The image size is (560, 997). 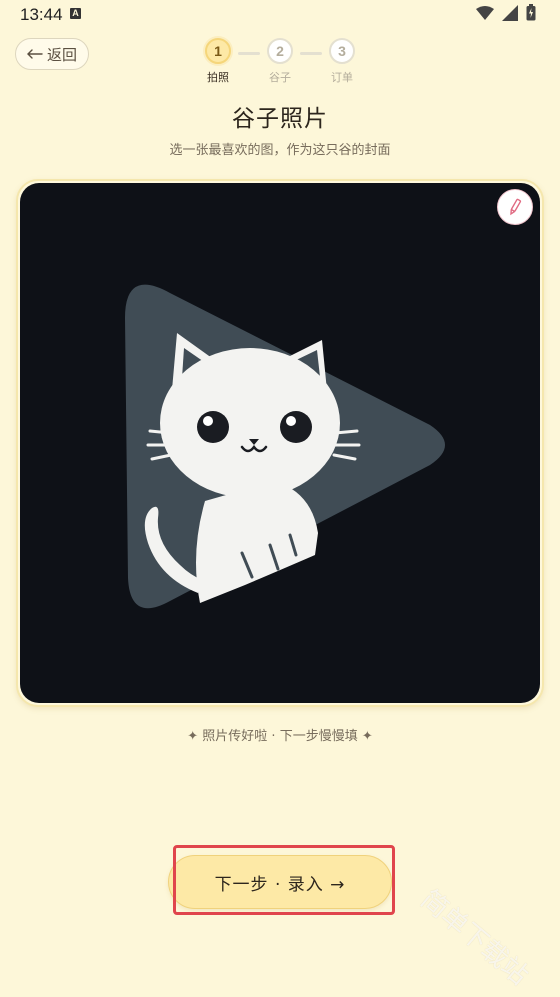 What do you see at coordinates (218, 77) in the screenshot?
I see `step-1-label: 拍照` at bounding box center [218, 77].